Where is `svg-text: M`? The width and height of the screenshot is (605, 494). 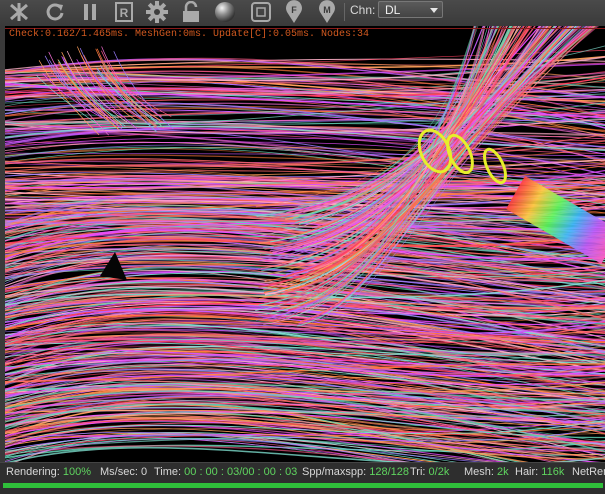 svg-text: M is located at coordinates (327, 10).